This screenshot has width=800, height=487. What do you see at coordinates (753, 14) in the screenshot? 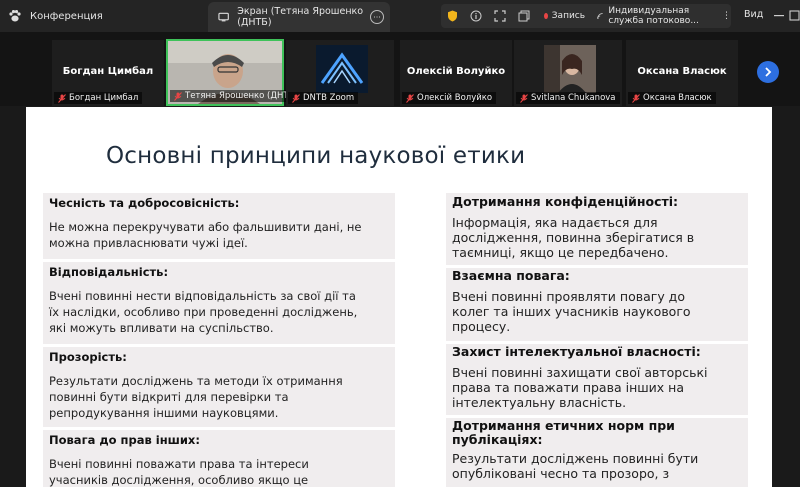
I see `view-button: Вид` at bounding box center [753, 14].